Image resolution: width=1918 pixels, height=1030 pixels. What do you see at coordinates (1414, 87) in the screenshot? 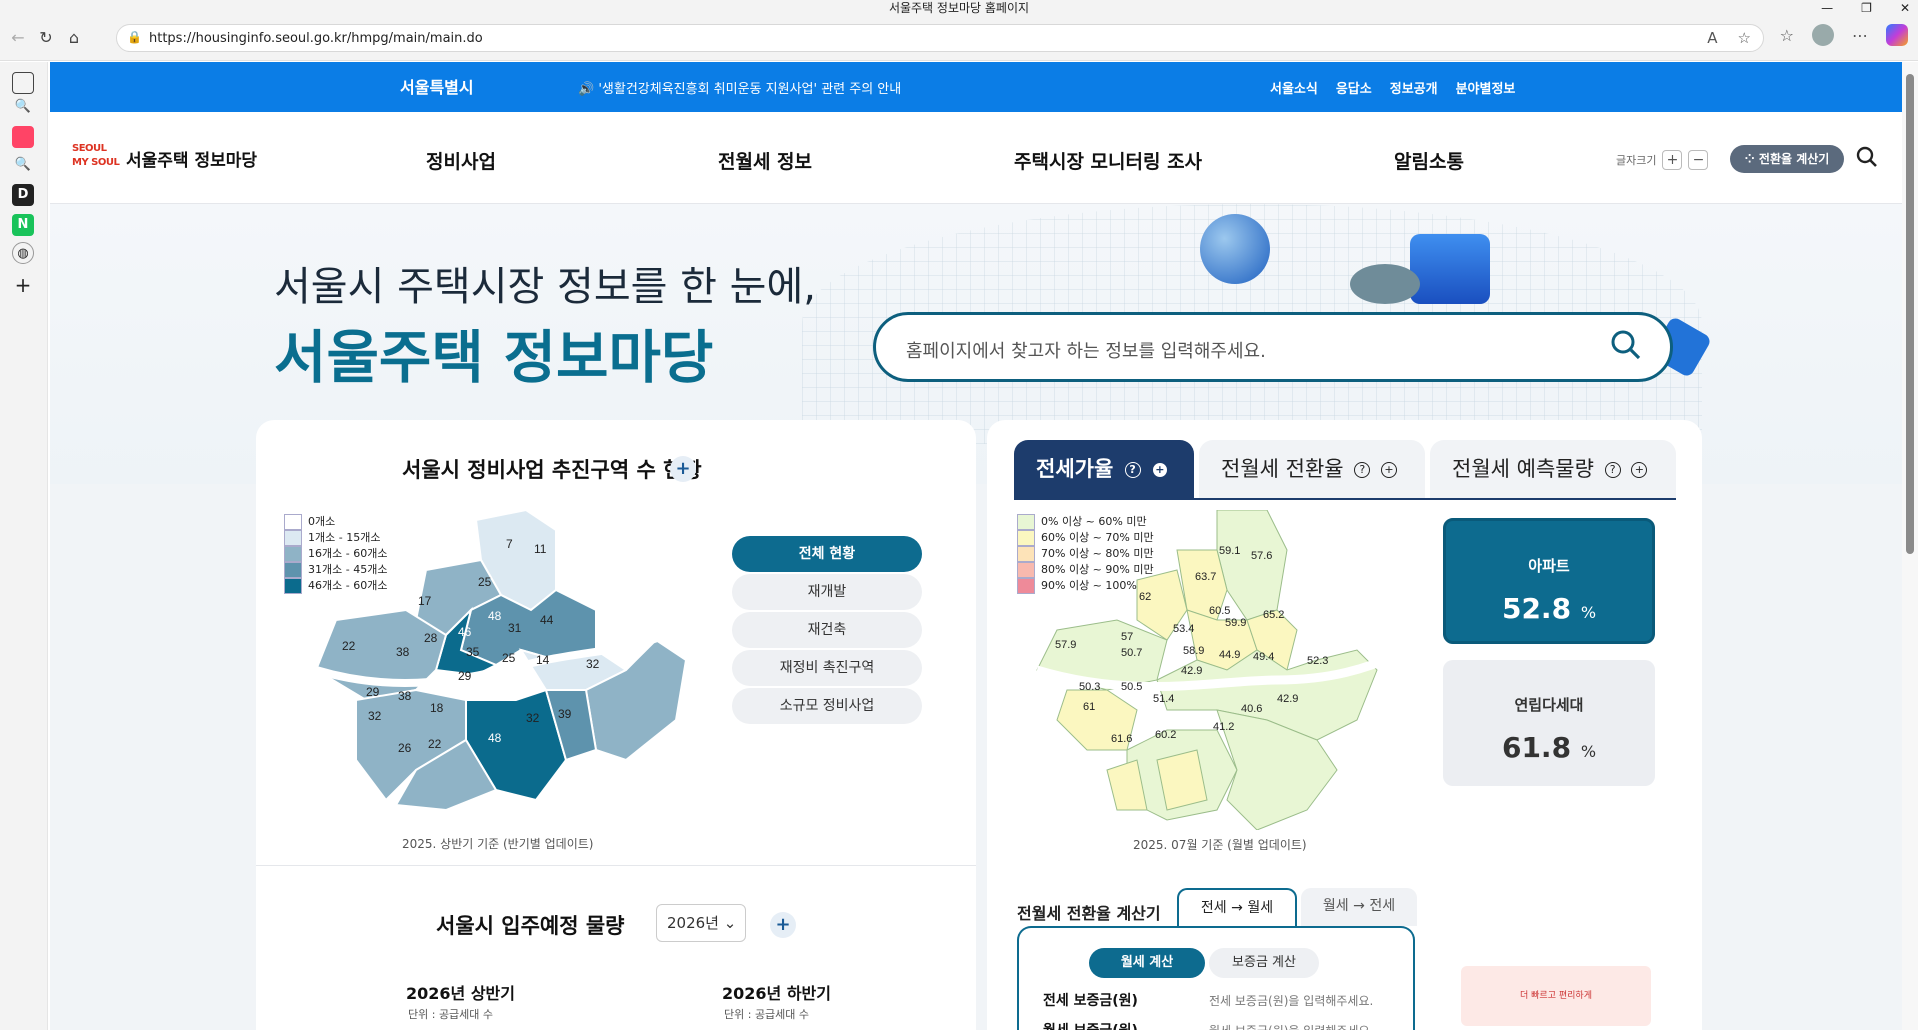
I see `link-info-disclosure: 정보공개` at bounding box center [1414, 87].